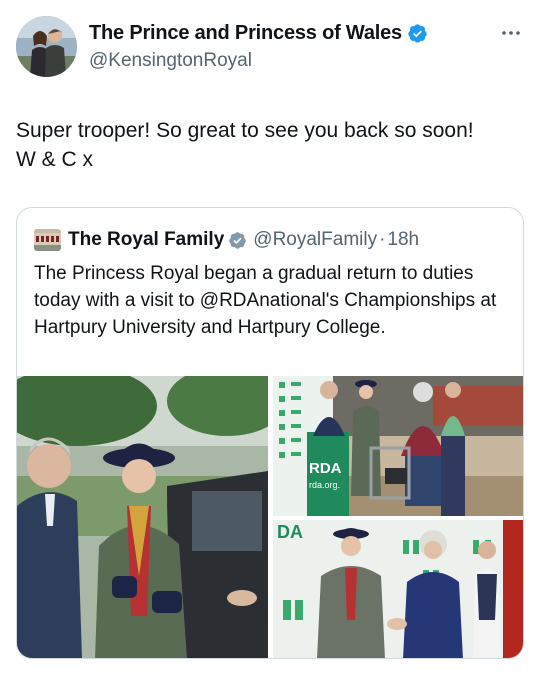  Describe the element at coordinates (315, 240) in the screenshot. I see `quoted-author-handle: @RoyalFamily` at that location.